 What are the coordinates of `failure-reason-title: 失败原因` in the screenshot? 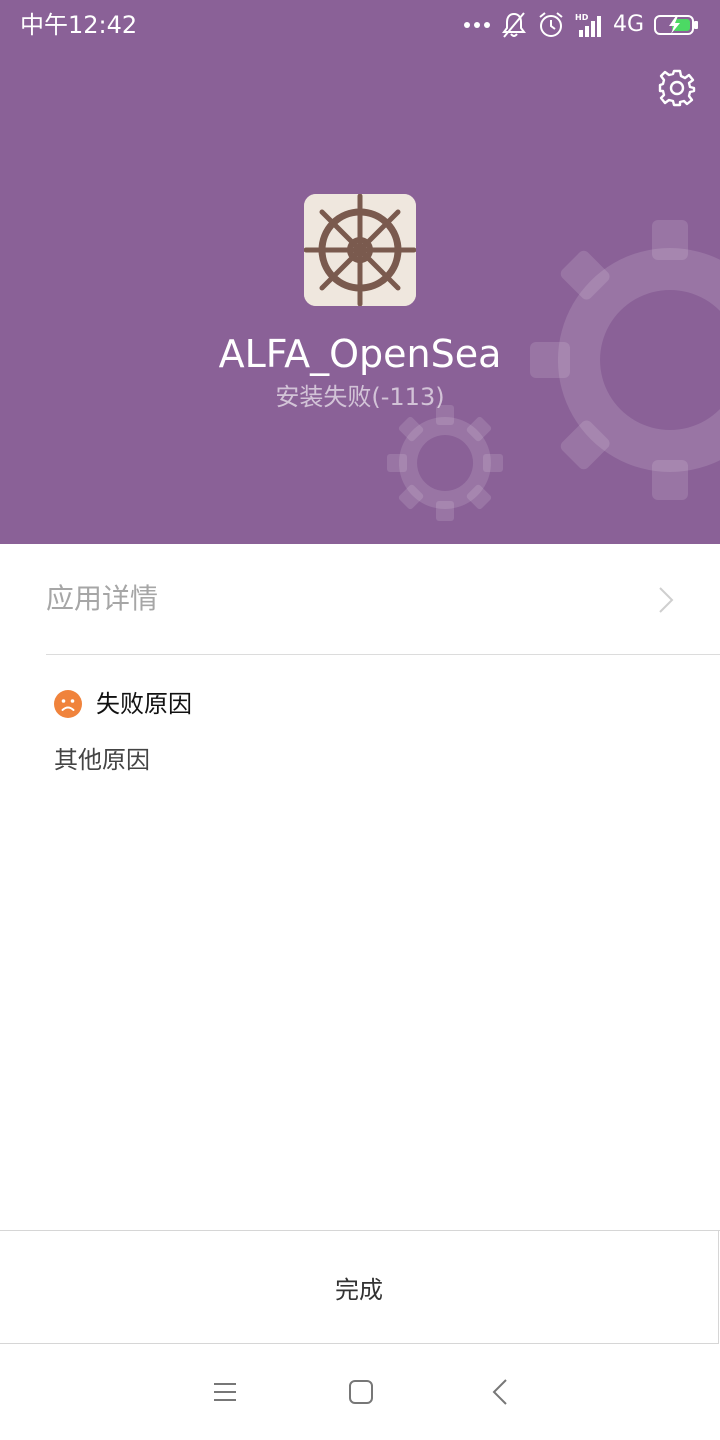 It's located at (144, 704).